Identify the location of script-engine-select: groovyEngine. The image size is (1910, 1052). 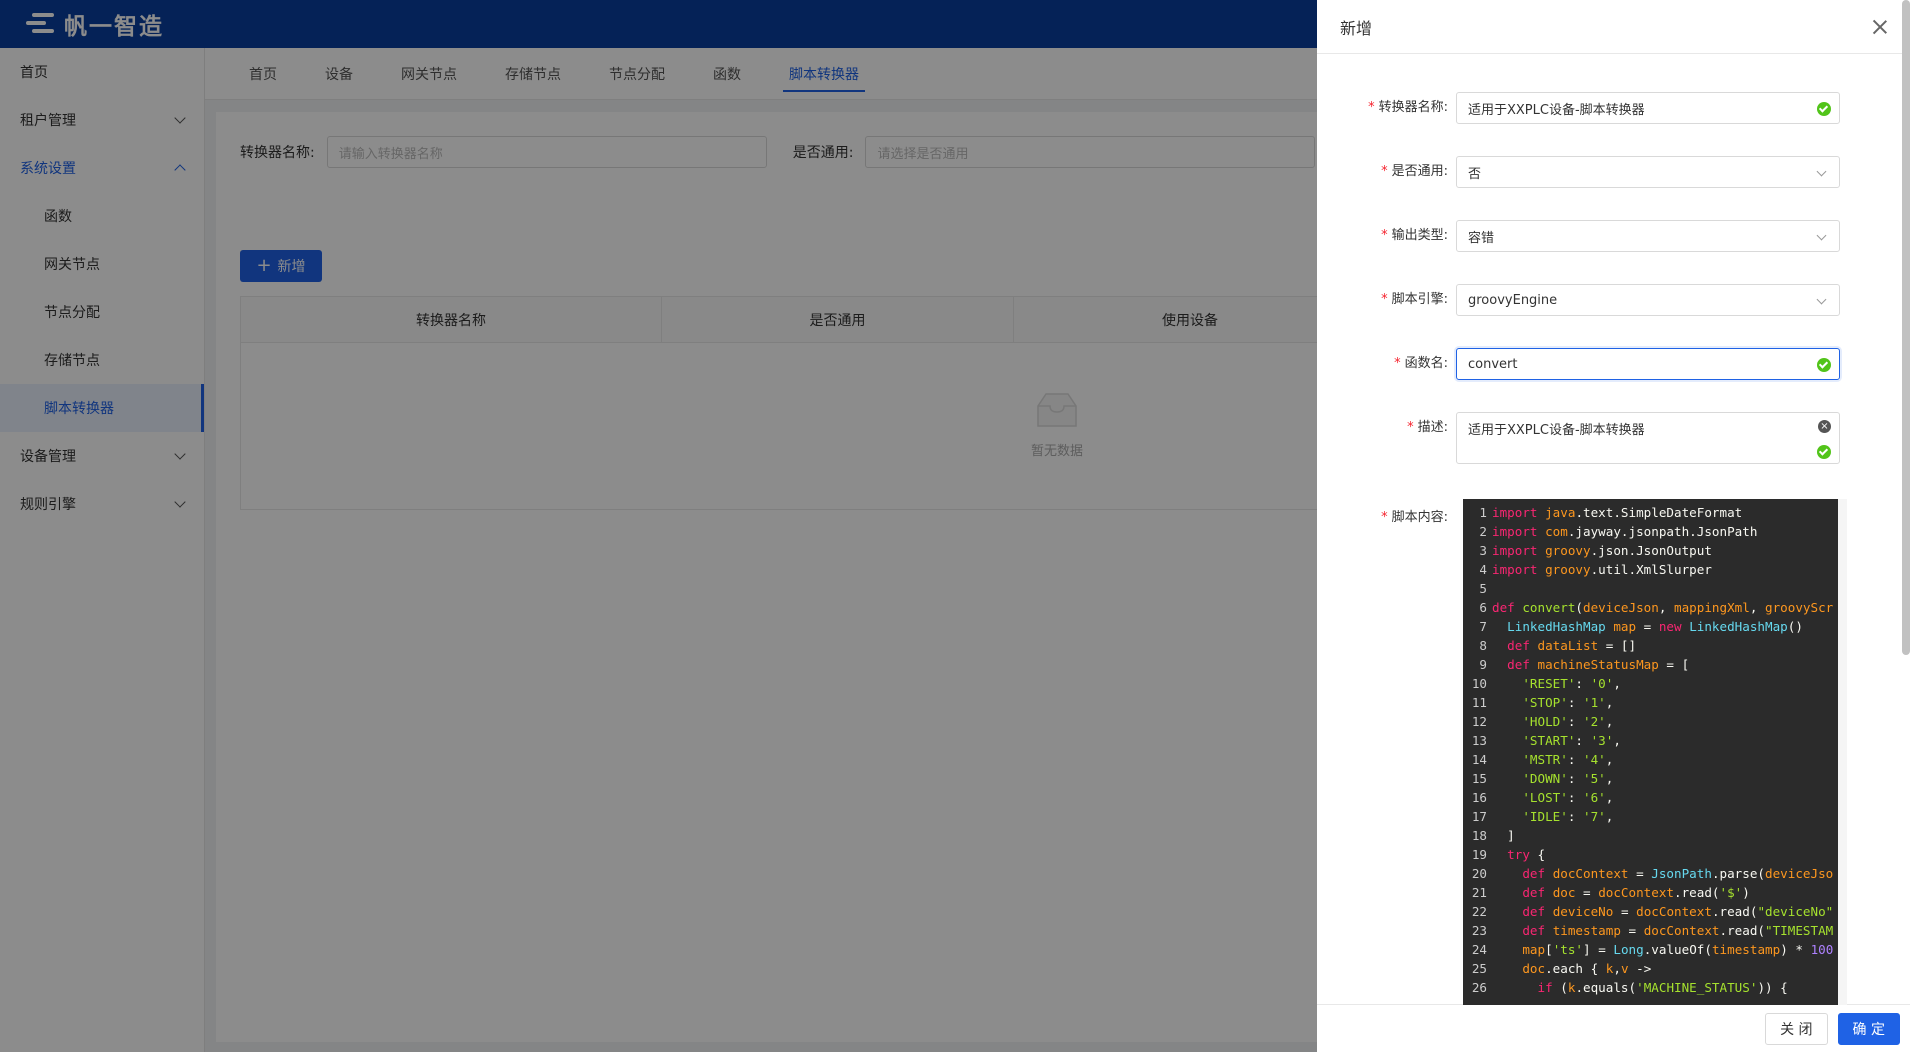
(1648, 300).